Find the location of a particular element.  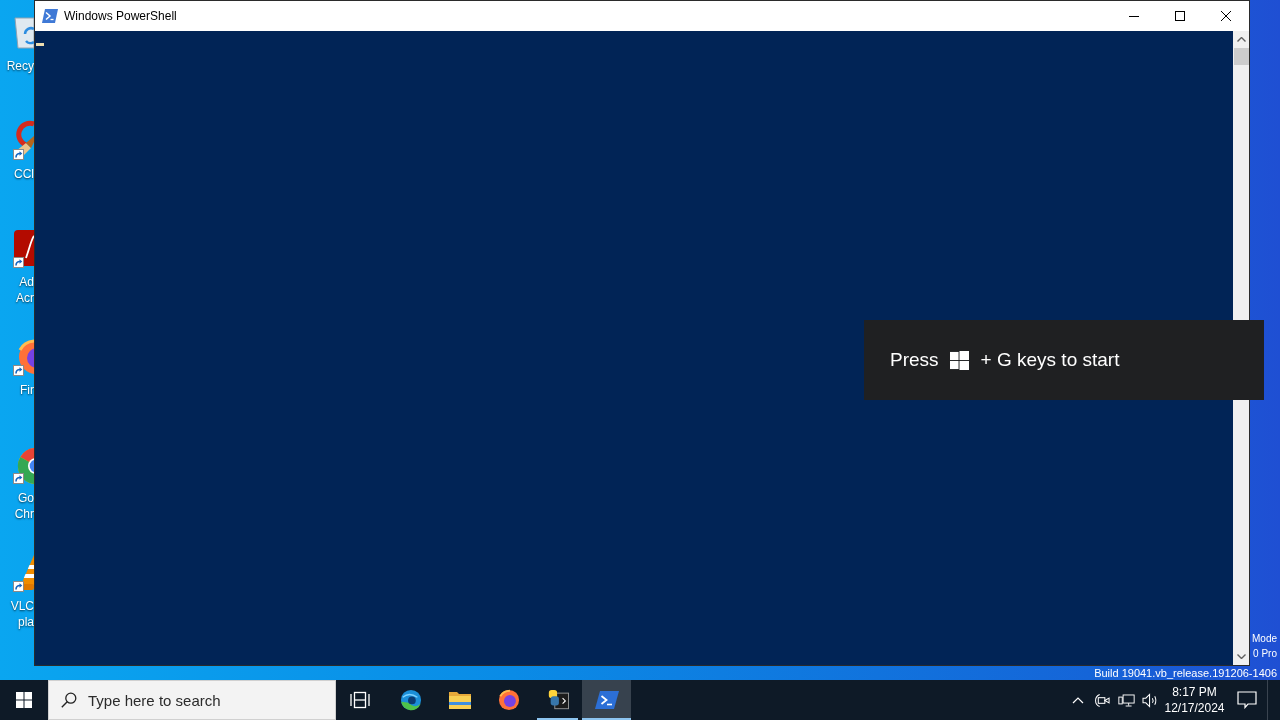

desktop-icon-label: CCl is located at coordinates (24, 174).